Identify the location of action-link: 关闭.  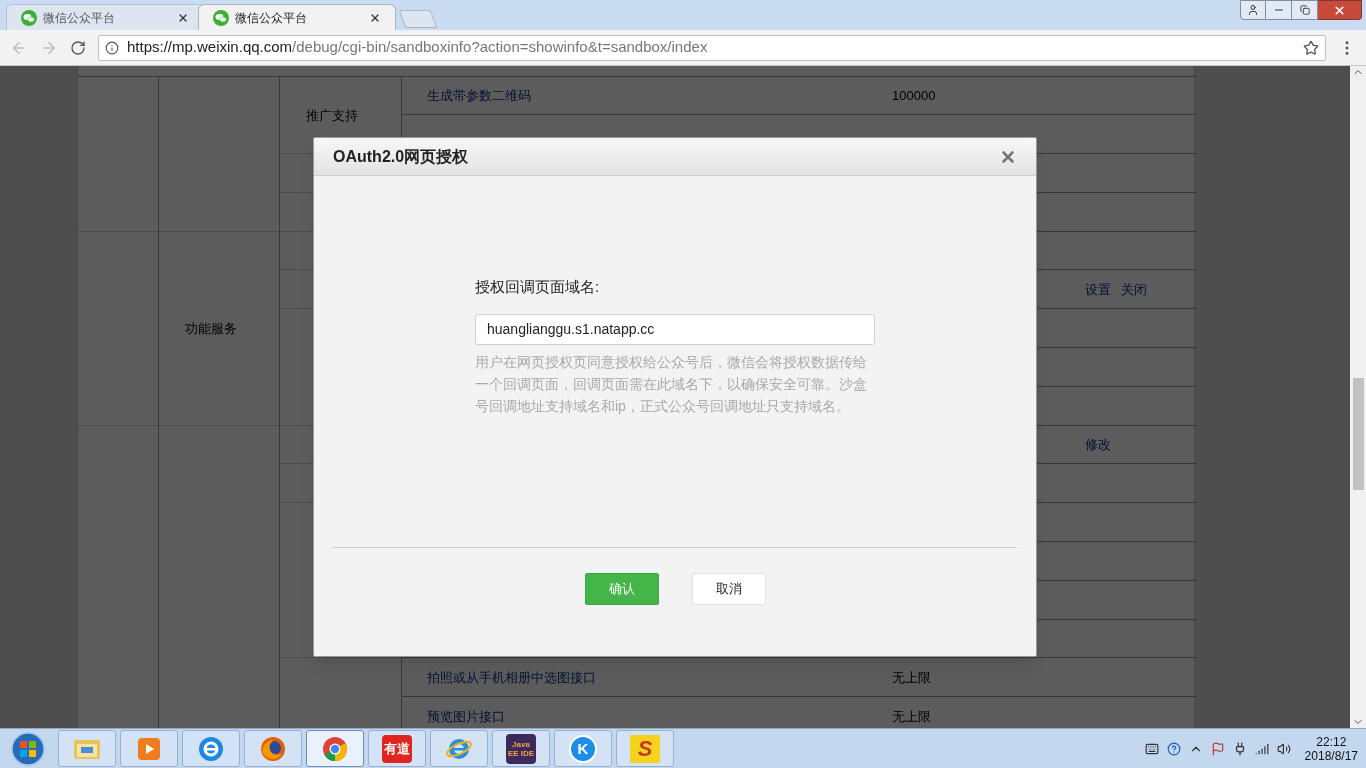
(1134, 289).